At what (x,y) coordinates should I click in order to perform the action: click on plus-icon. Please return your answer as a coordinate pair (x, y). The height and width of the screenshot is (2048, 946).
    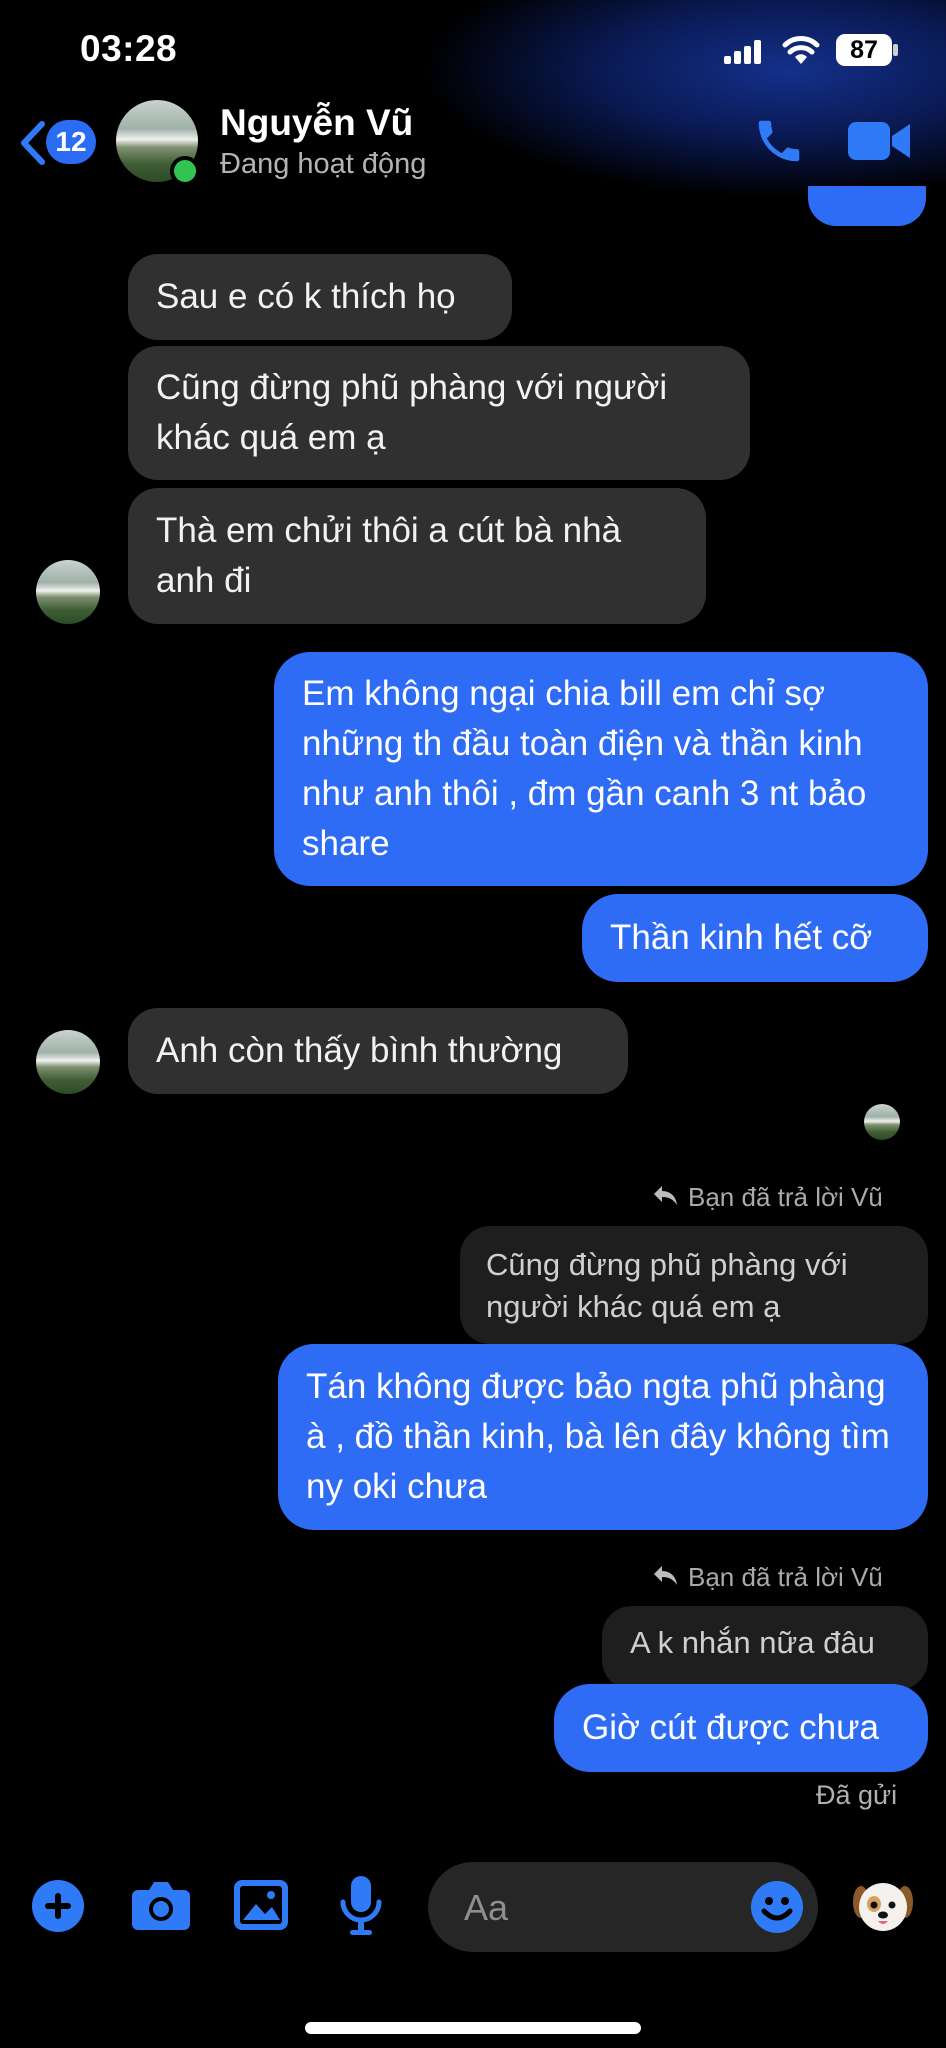
    Looking at the image, I should click on (58, 1906).